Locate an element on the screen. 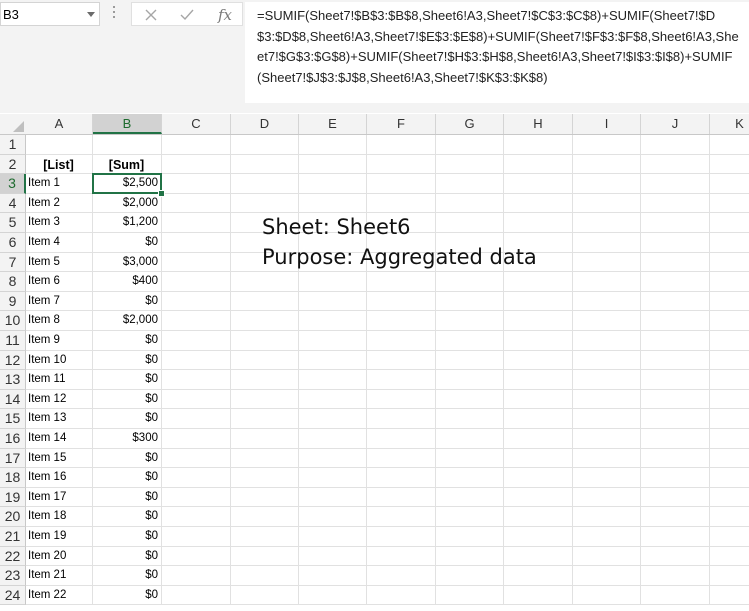 The width and height of the screenshot is (749, 611). item-name-cell: Item 4 is located at coordinates (58, 242).